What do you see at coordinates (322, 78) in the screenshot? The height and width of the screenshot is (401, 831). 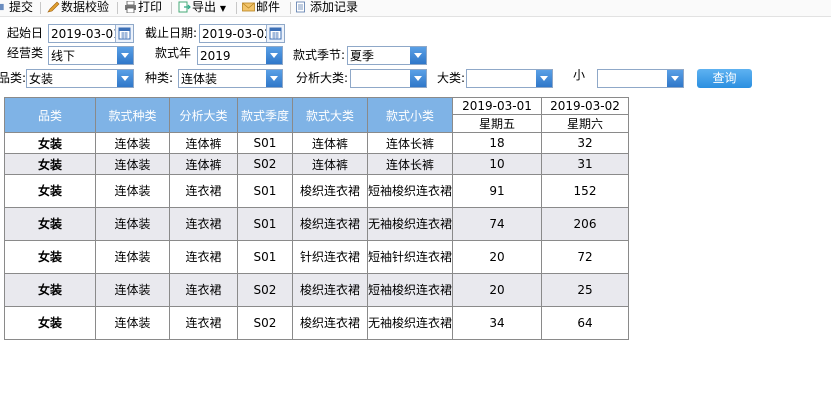 I see `analysis-category-label: 分析大类:` at bounding box center [322, 78].